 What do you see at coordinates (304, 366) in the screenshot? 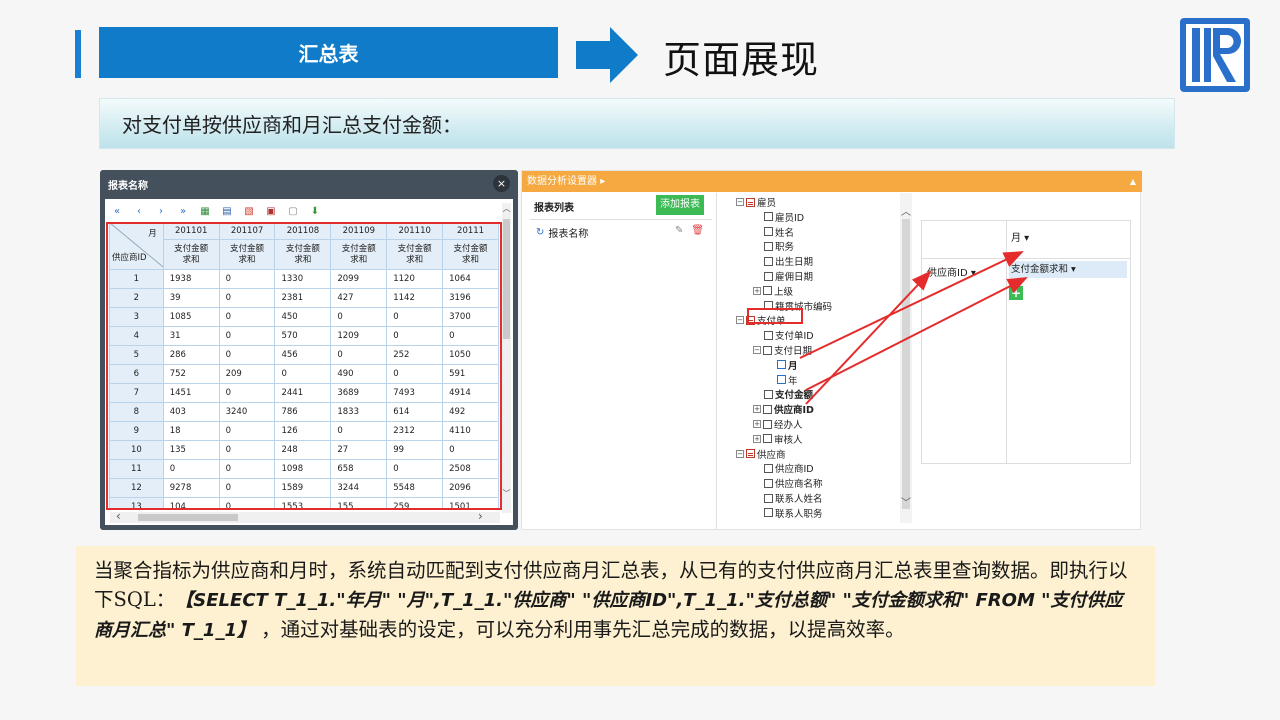
I see `grid-highlight-frame` at bounding box center [304, 366].